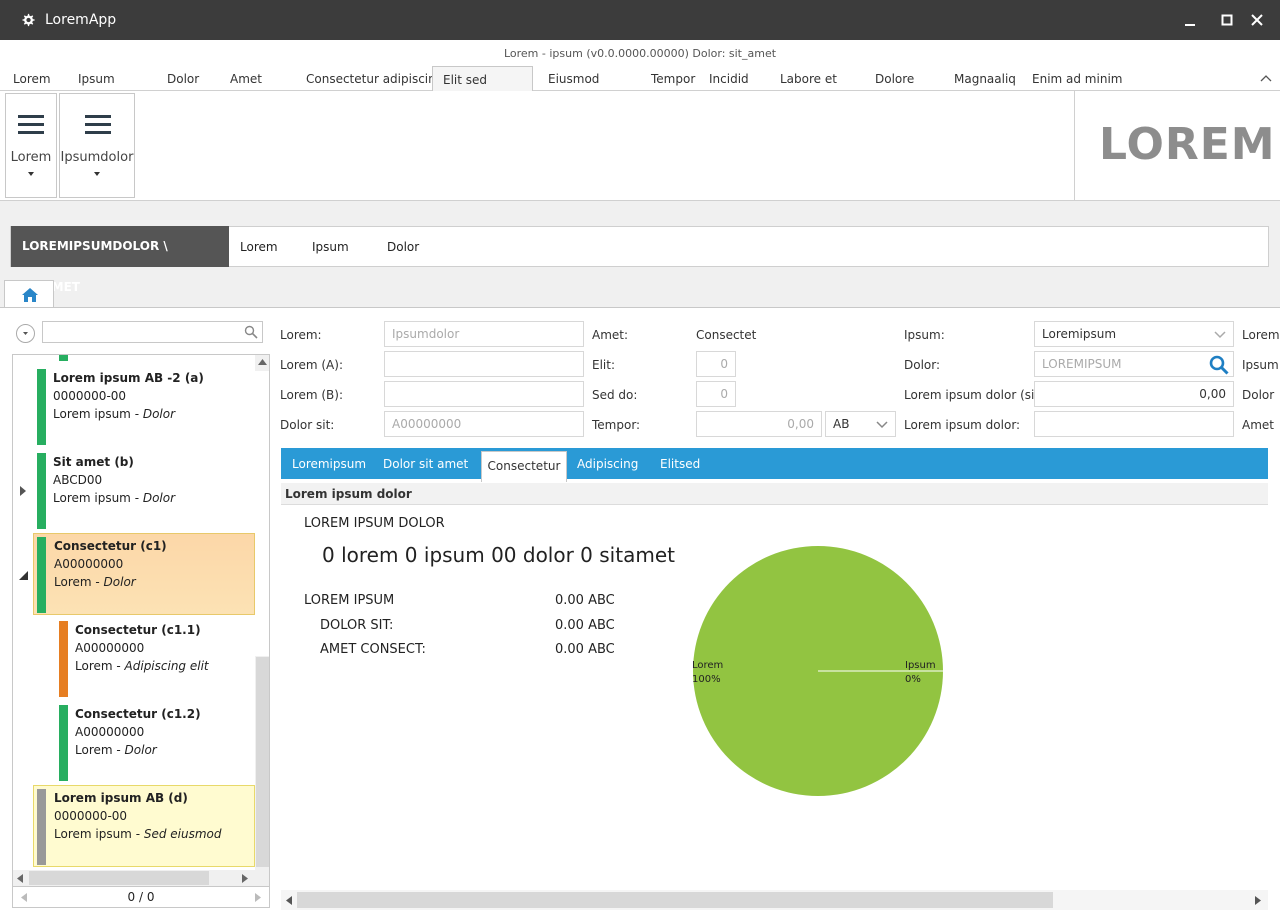 This screenshot has height=920, width=1280. I want to click on tree-search-input, so click(152, 332).